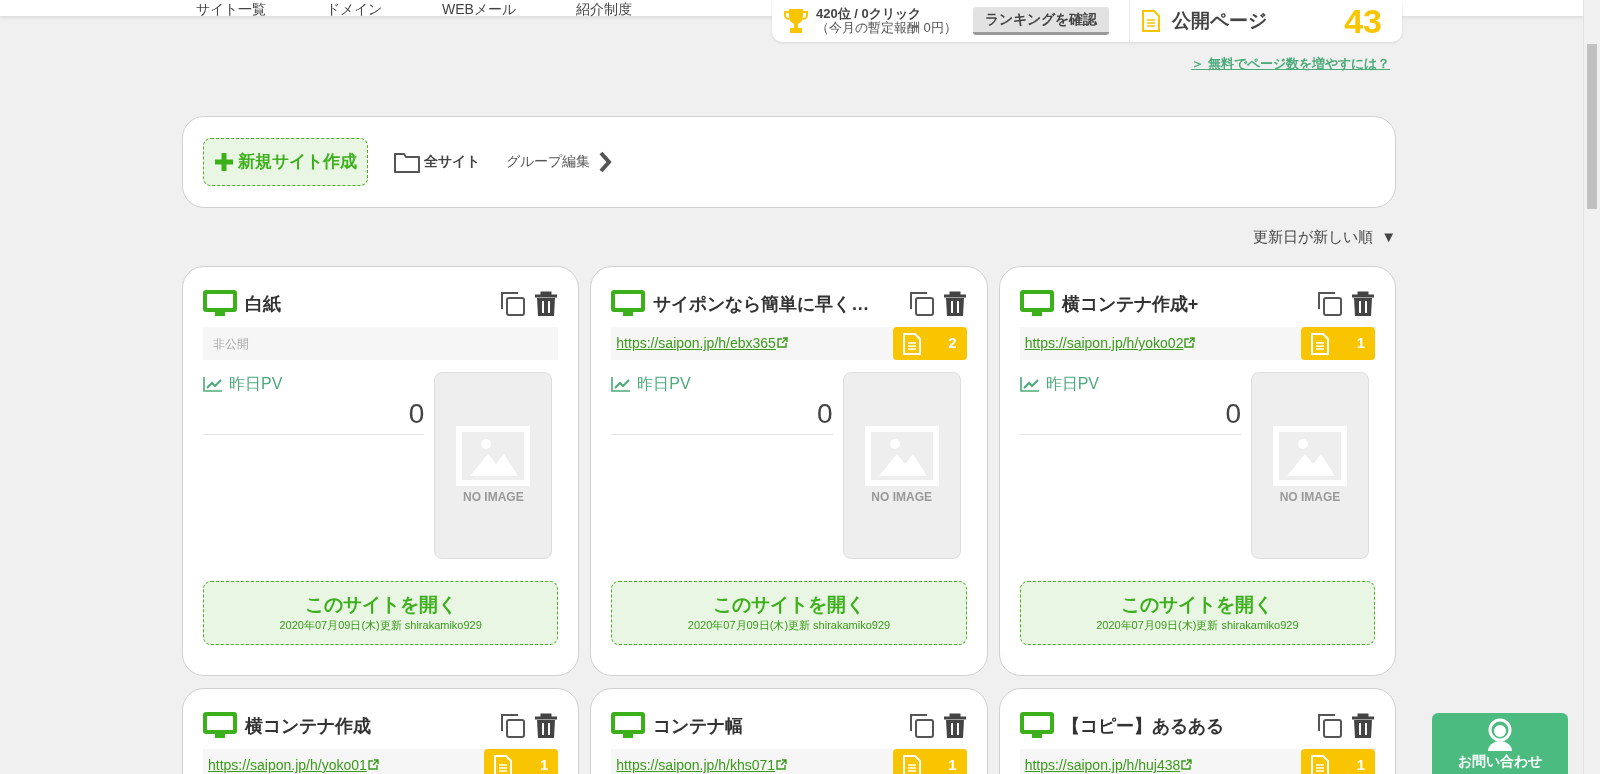 The height and width of the screenshot is (774, 1600). What do you see at coordinates (407, 161) in the screenshot?
I see `folder-icon` at bounding box center [407, 161].